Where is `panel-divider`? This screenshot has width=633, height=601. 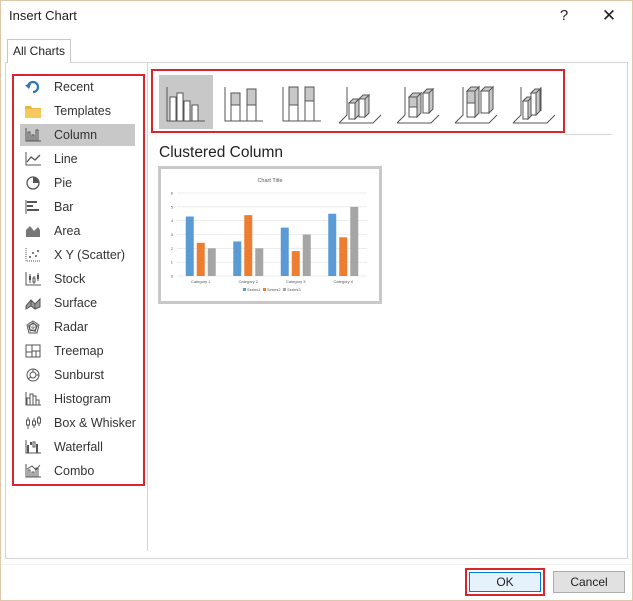
panel-divider is located at coordinates (147, 307).